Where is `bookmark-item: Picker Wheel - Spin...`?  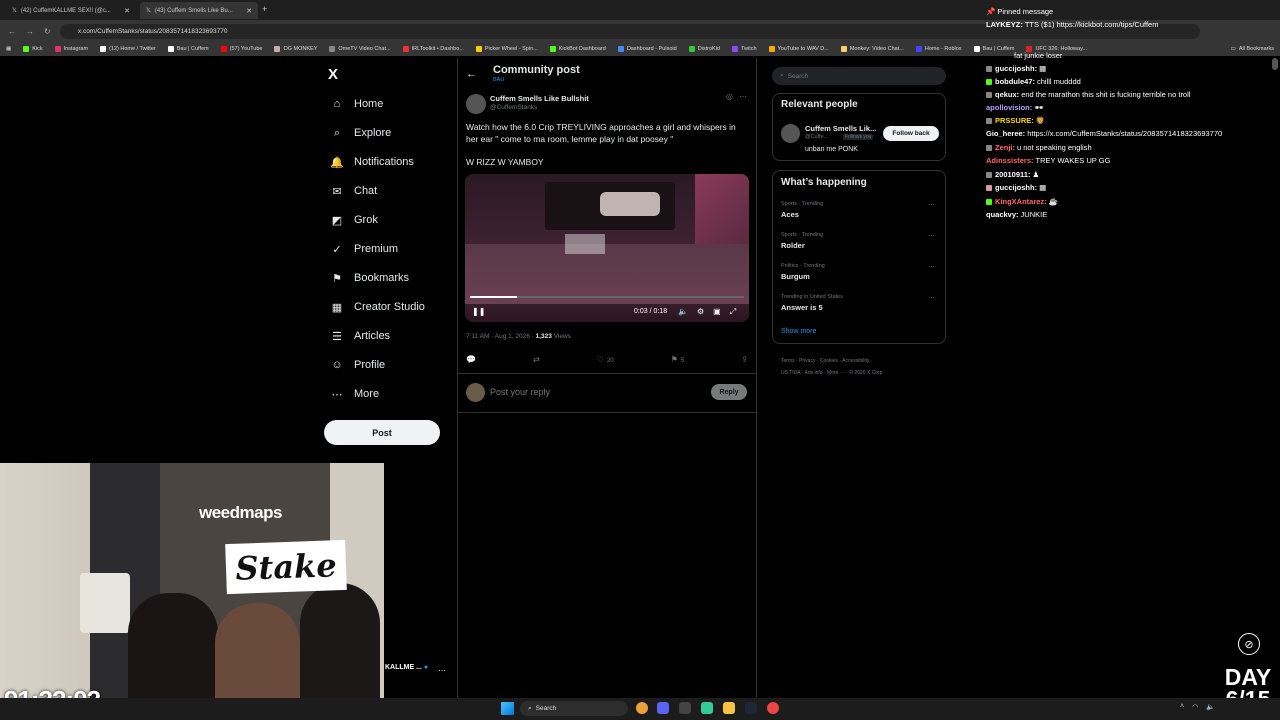 bookmark-item: Picker Wheel - Spin... is located at coordinates (507, 49).